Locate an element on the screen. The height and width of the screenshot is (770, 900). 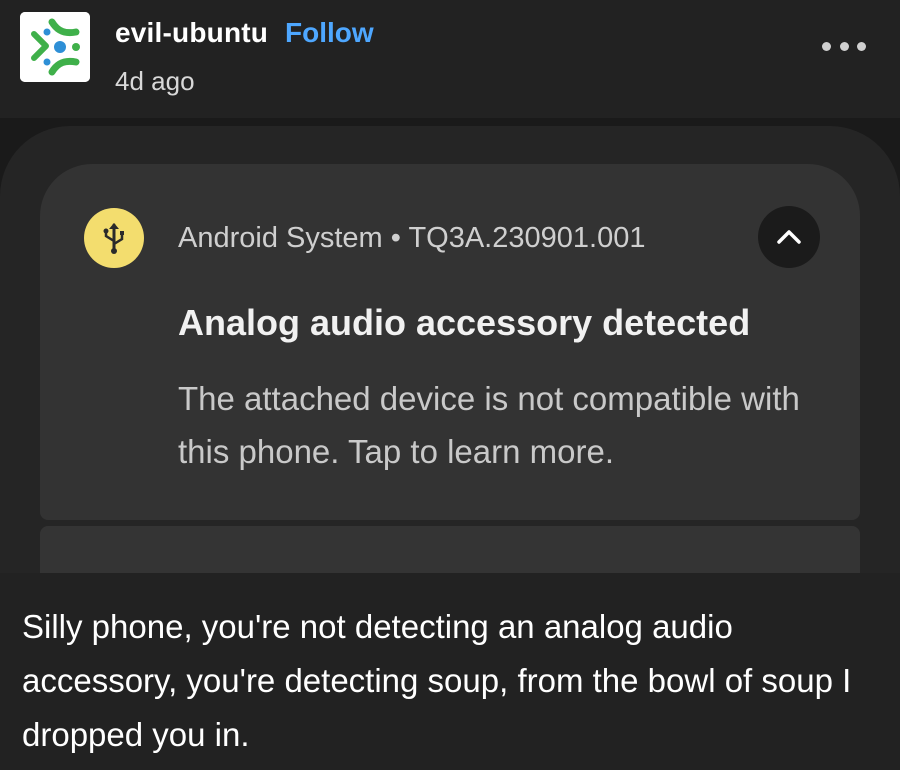
follow-button: Follow is located at coordinates (329, 33).